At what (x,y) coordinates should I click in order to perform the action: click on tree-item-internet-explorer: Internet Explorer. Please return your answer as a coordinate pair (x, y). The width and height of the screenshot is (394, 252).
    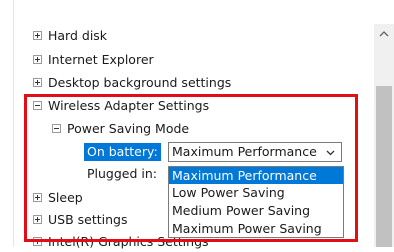
    Looking at the image, I should click on (180, 60).